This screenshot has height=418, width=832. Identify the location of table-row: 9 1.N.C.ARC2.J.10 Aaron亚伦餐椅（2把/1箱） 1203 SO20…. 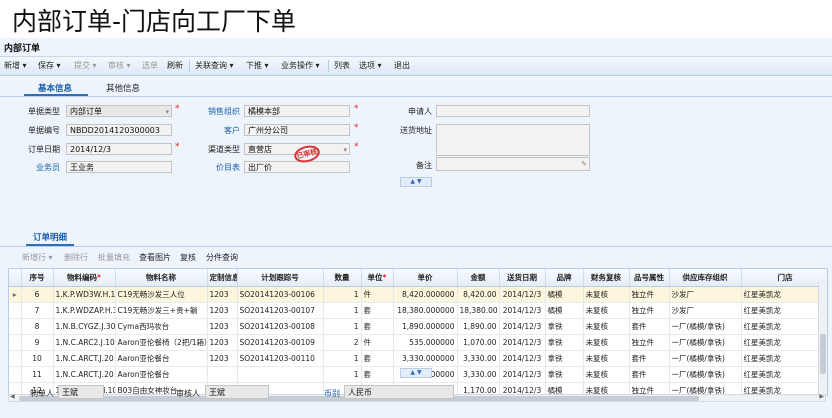
(418, 342).